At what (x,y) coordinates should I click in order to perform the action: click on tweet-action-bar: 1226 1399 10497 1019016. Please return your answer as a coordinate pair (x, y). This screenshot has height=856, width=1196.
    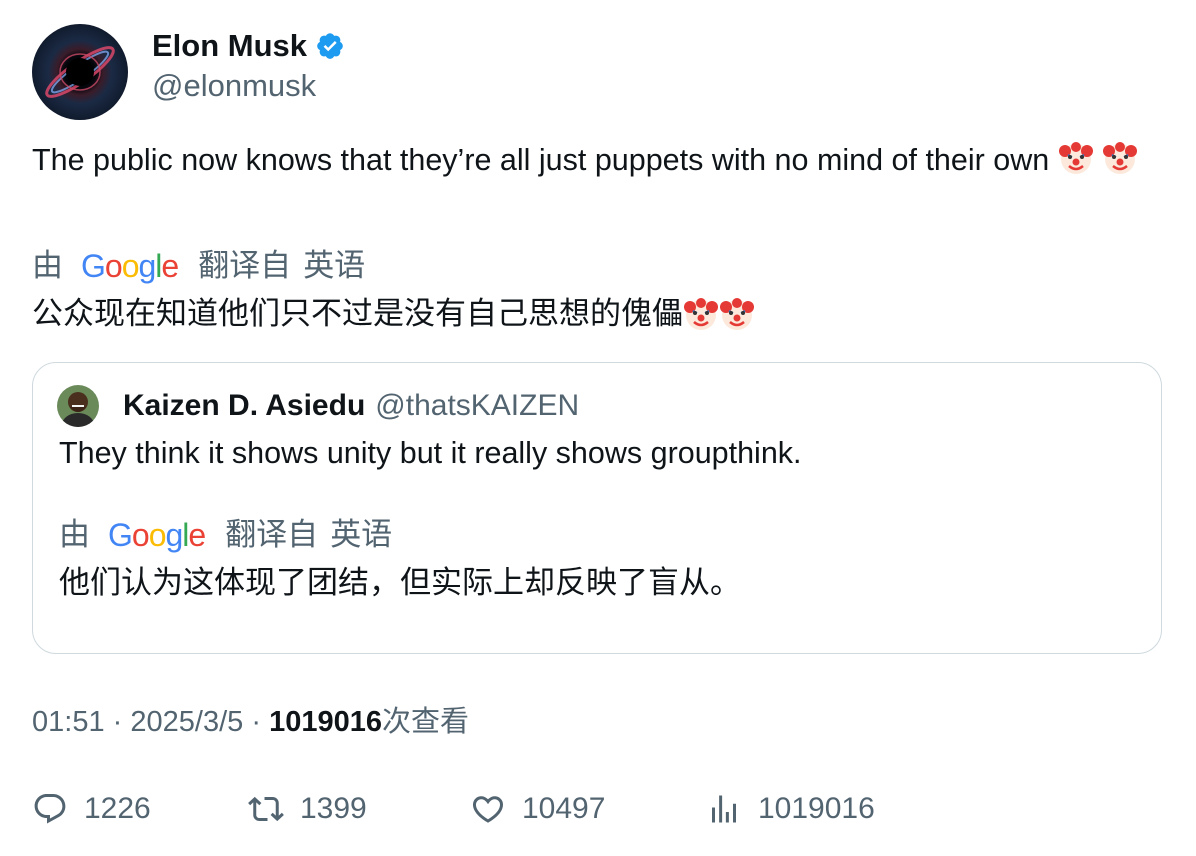
    Looking at the image, I should click on (597, 809).